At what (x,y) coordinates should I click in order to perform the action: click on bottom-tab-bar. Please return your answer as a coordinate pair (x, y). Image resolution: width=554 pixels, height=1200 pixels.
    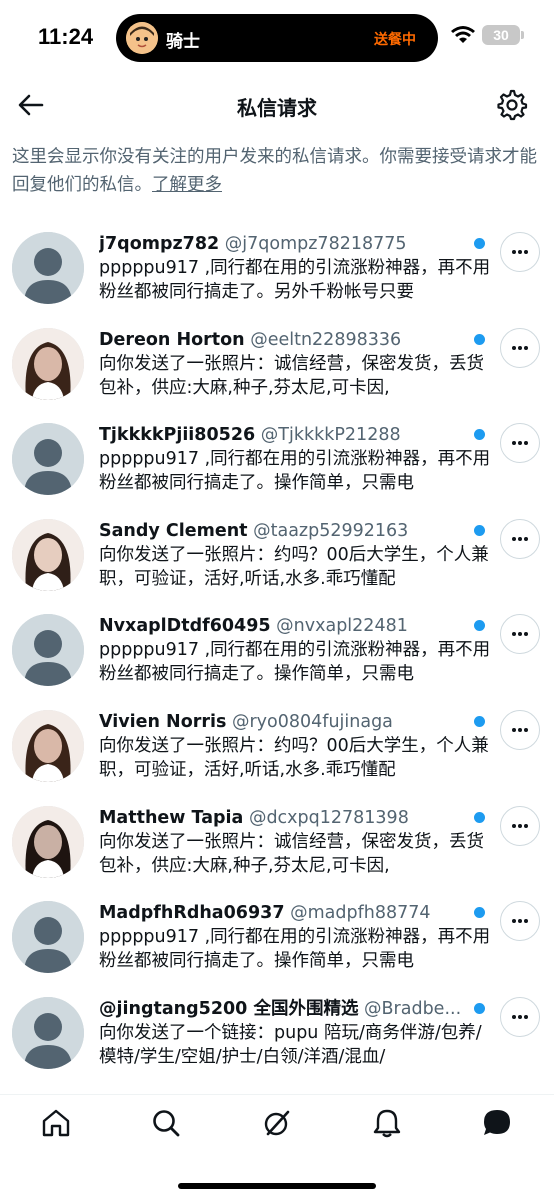
    Looking at the image, I should click on (277, 1125).